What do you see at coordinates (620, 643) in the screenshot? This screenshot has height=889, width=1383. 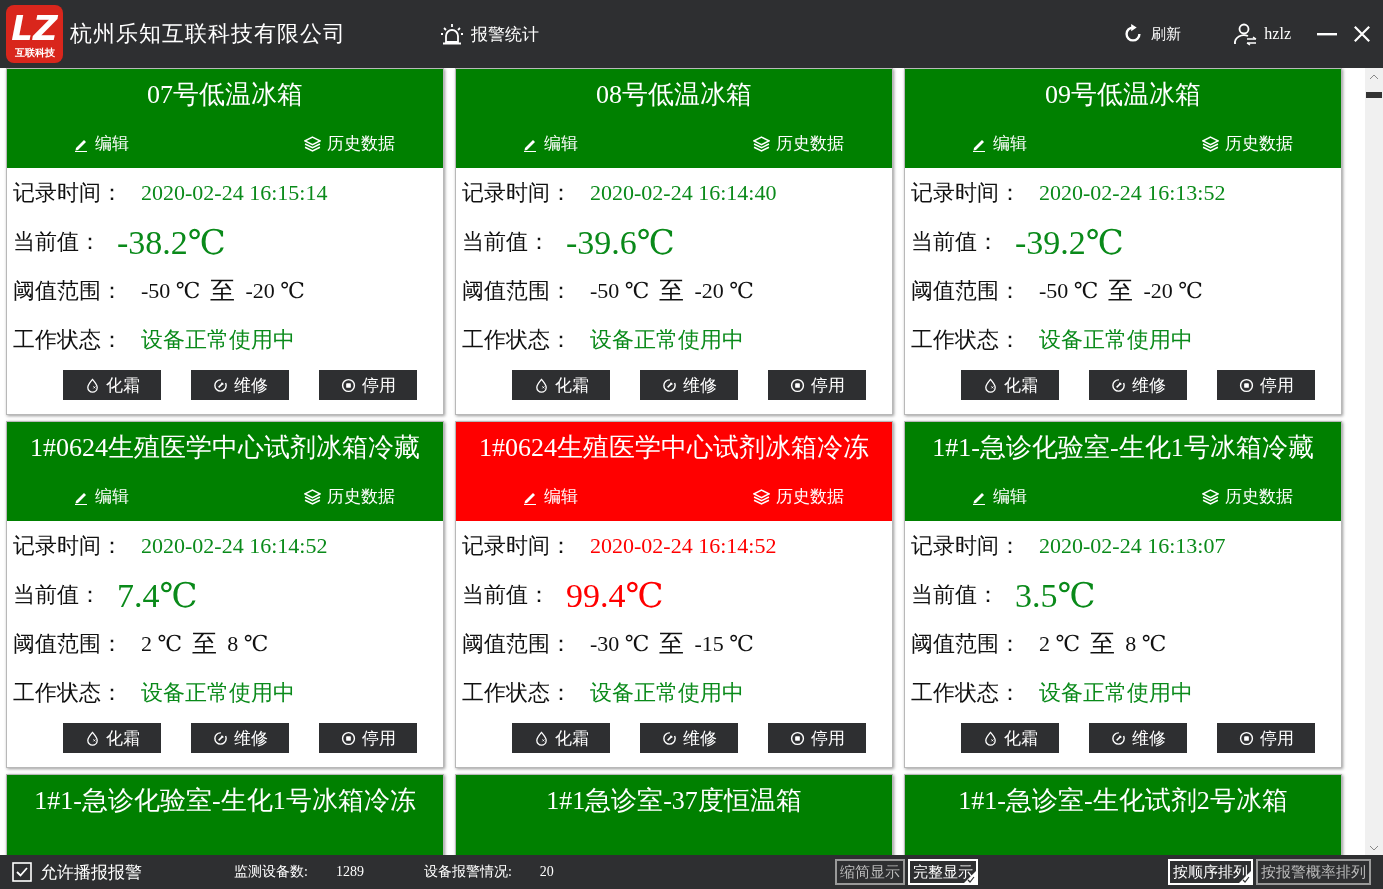 I see `range-low: -30 ℃` at bounding box center [620, 643].